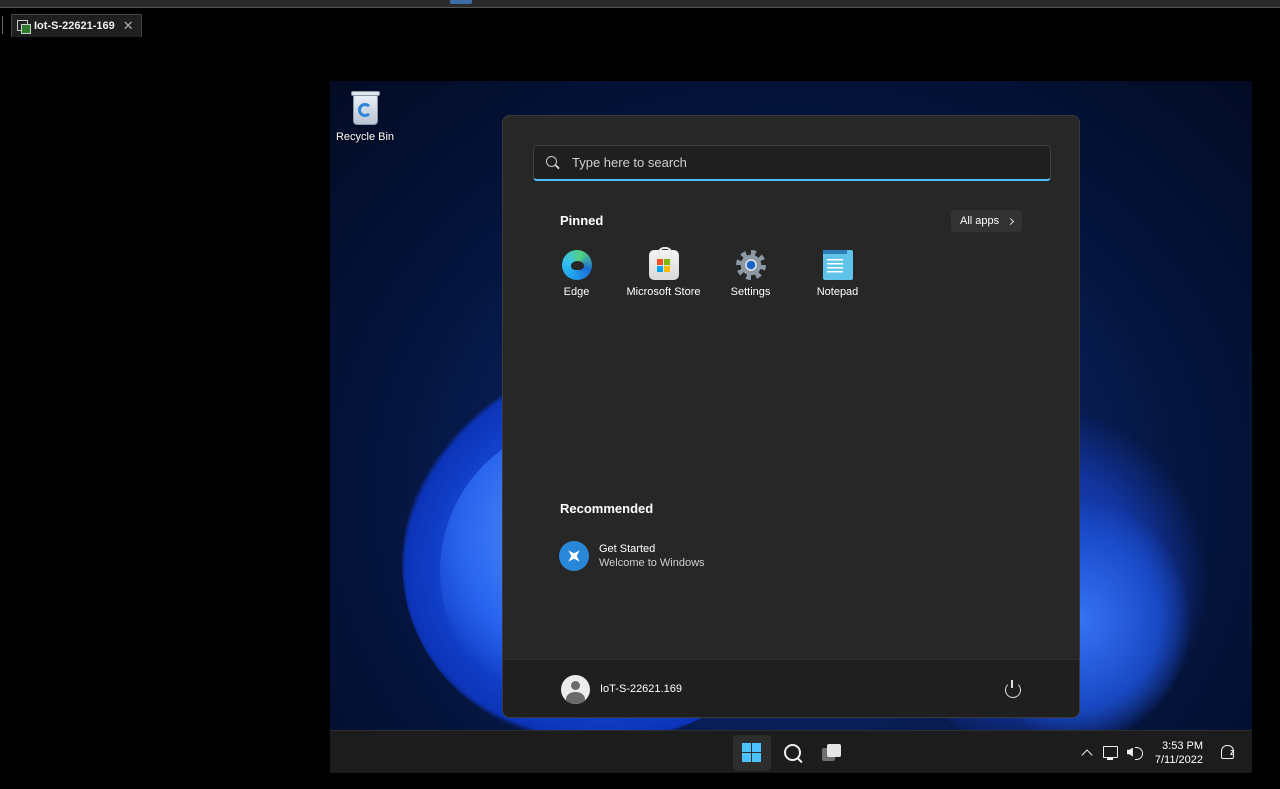 This screenshot has height=789, width=1280. What do you see at coordinates (576, 292) in the screenshot?
I see `pinned-app-label: Edge` at bounding box center [576, 292].